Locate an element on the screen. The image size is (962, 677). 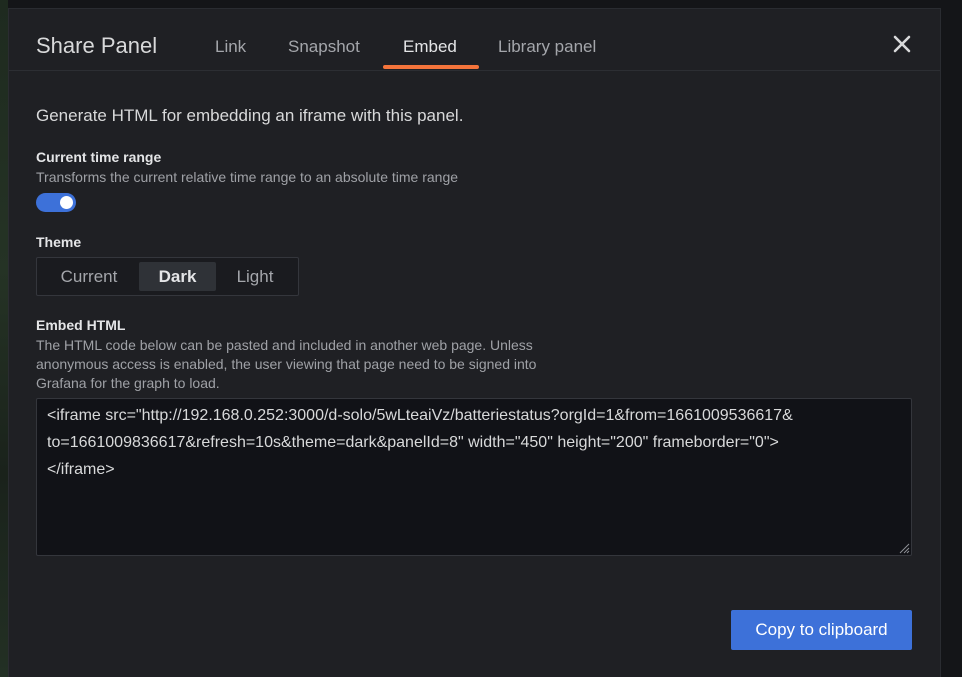
tab-library-panel: Library panel is located at coordinates (547, 47).